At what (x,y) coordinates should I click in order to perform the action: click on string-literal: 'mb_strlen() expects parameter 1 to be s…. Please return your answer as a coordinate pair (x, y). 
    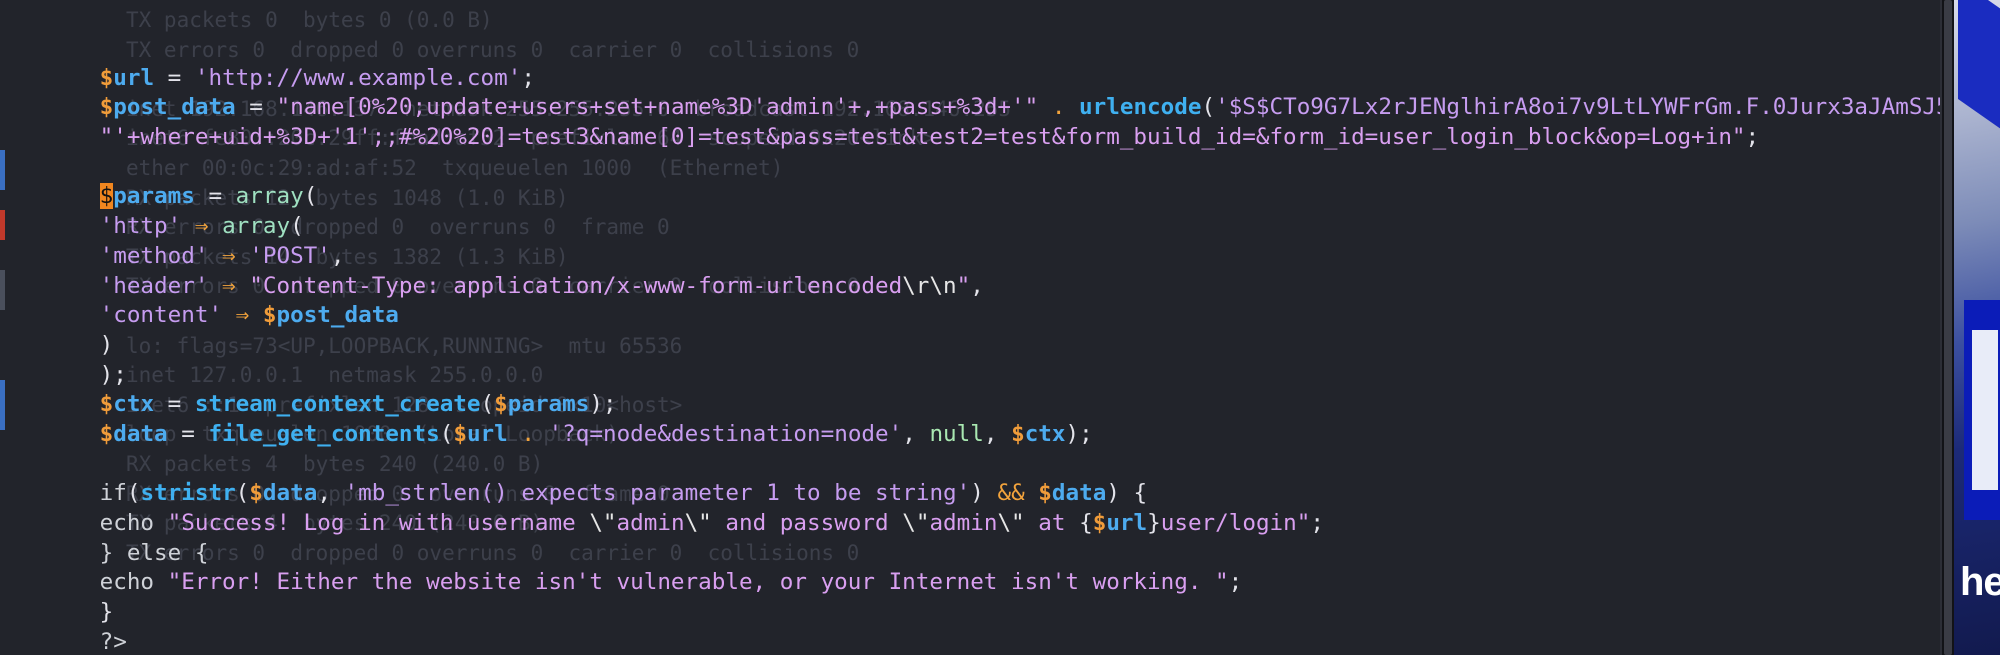
    Looking at the image, I should click on (657, 493).